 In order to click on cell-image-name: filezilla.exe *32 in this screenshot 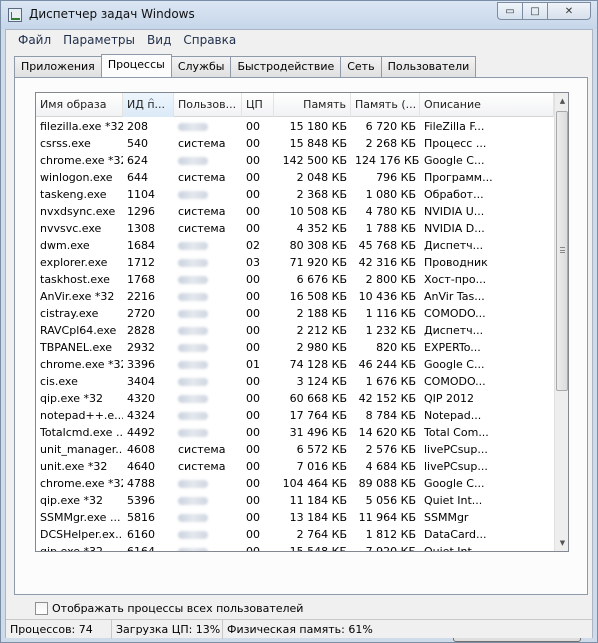, I will do `click(81, 126)`.